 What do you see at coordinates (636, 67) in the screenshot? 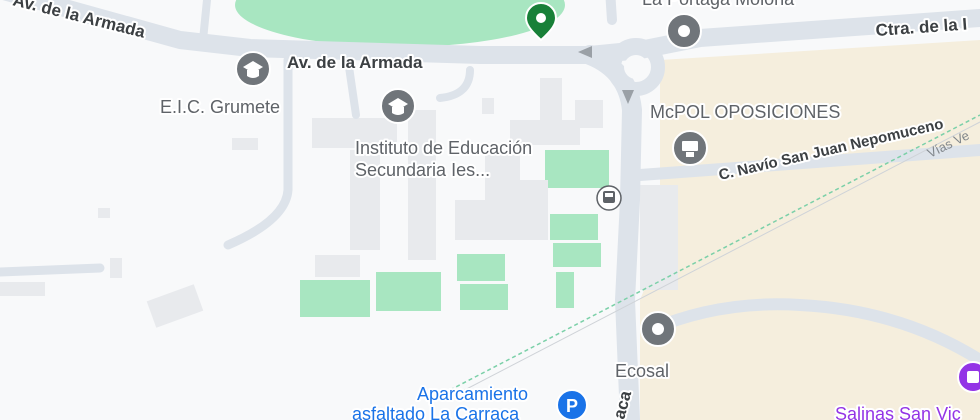
I see `roundabout-center` at bounding box center [636, 67].